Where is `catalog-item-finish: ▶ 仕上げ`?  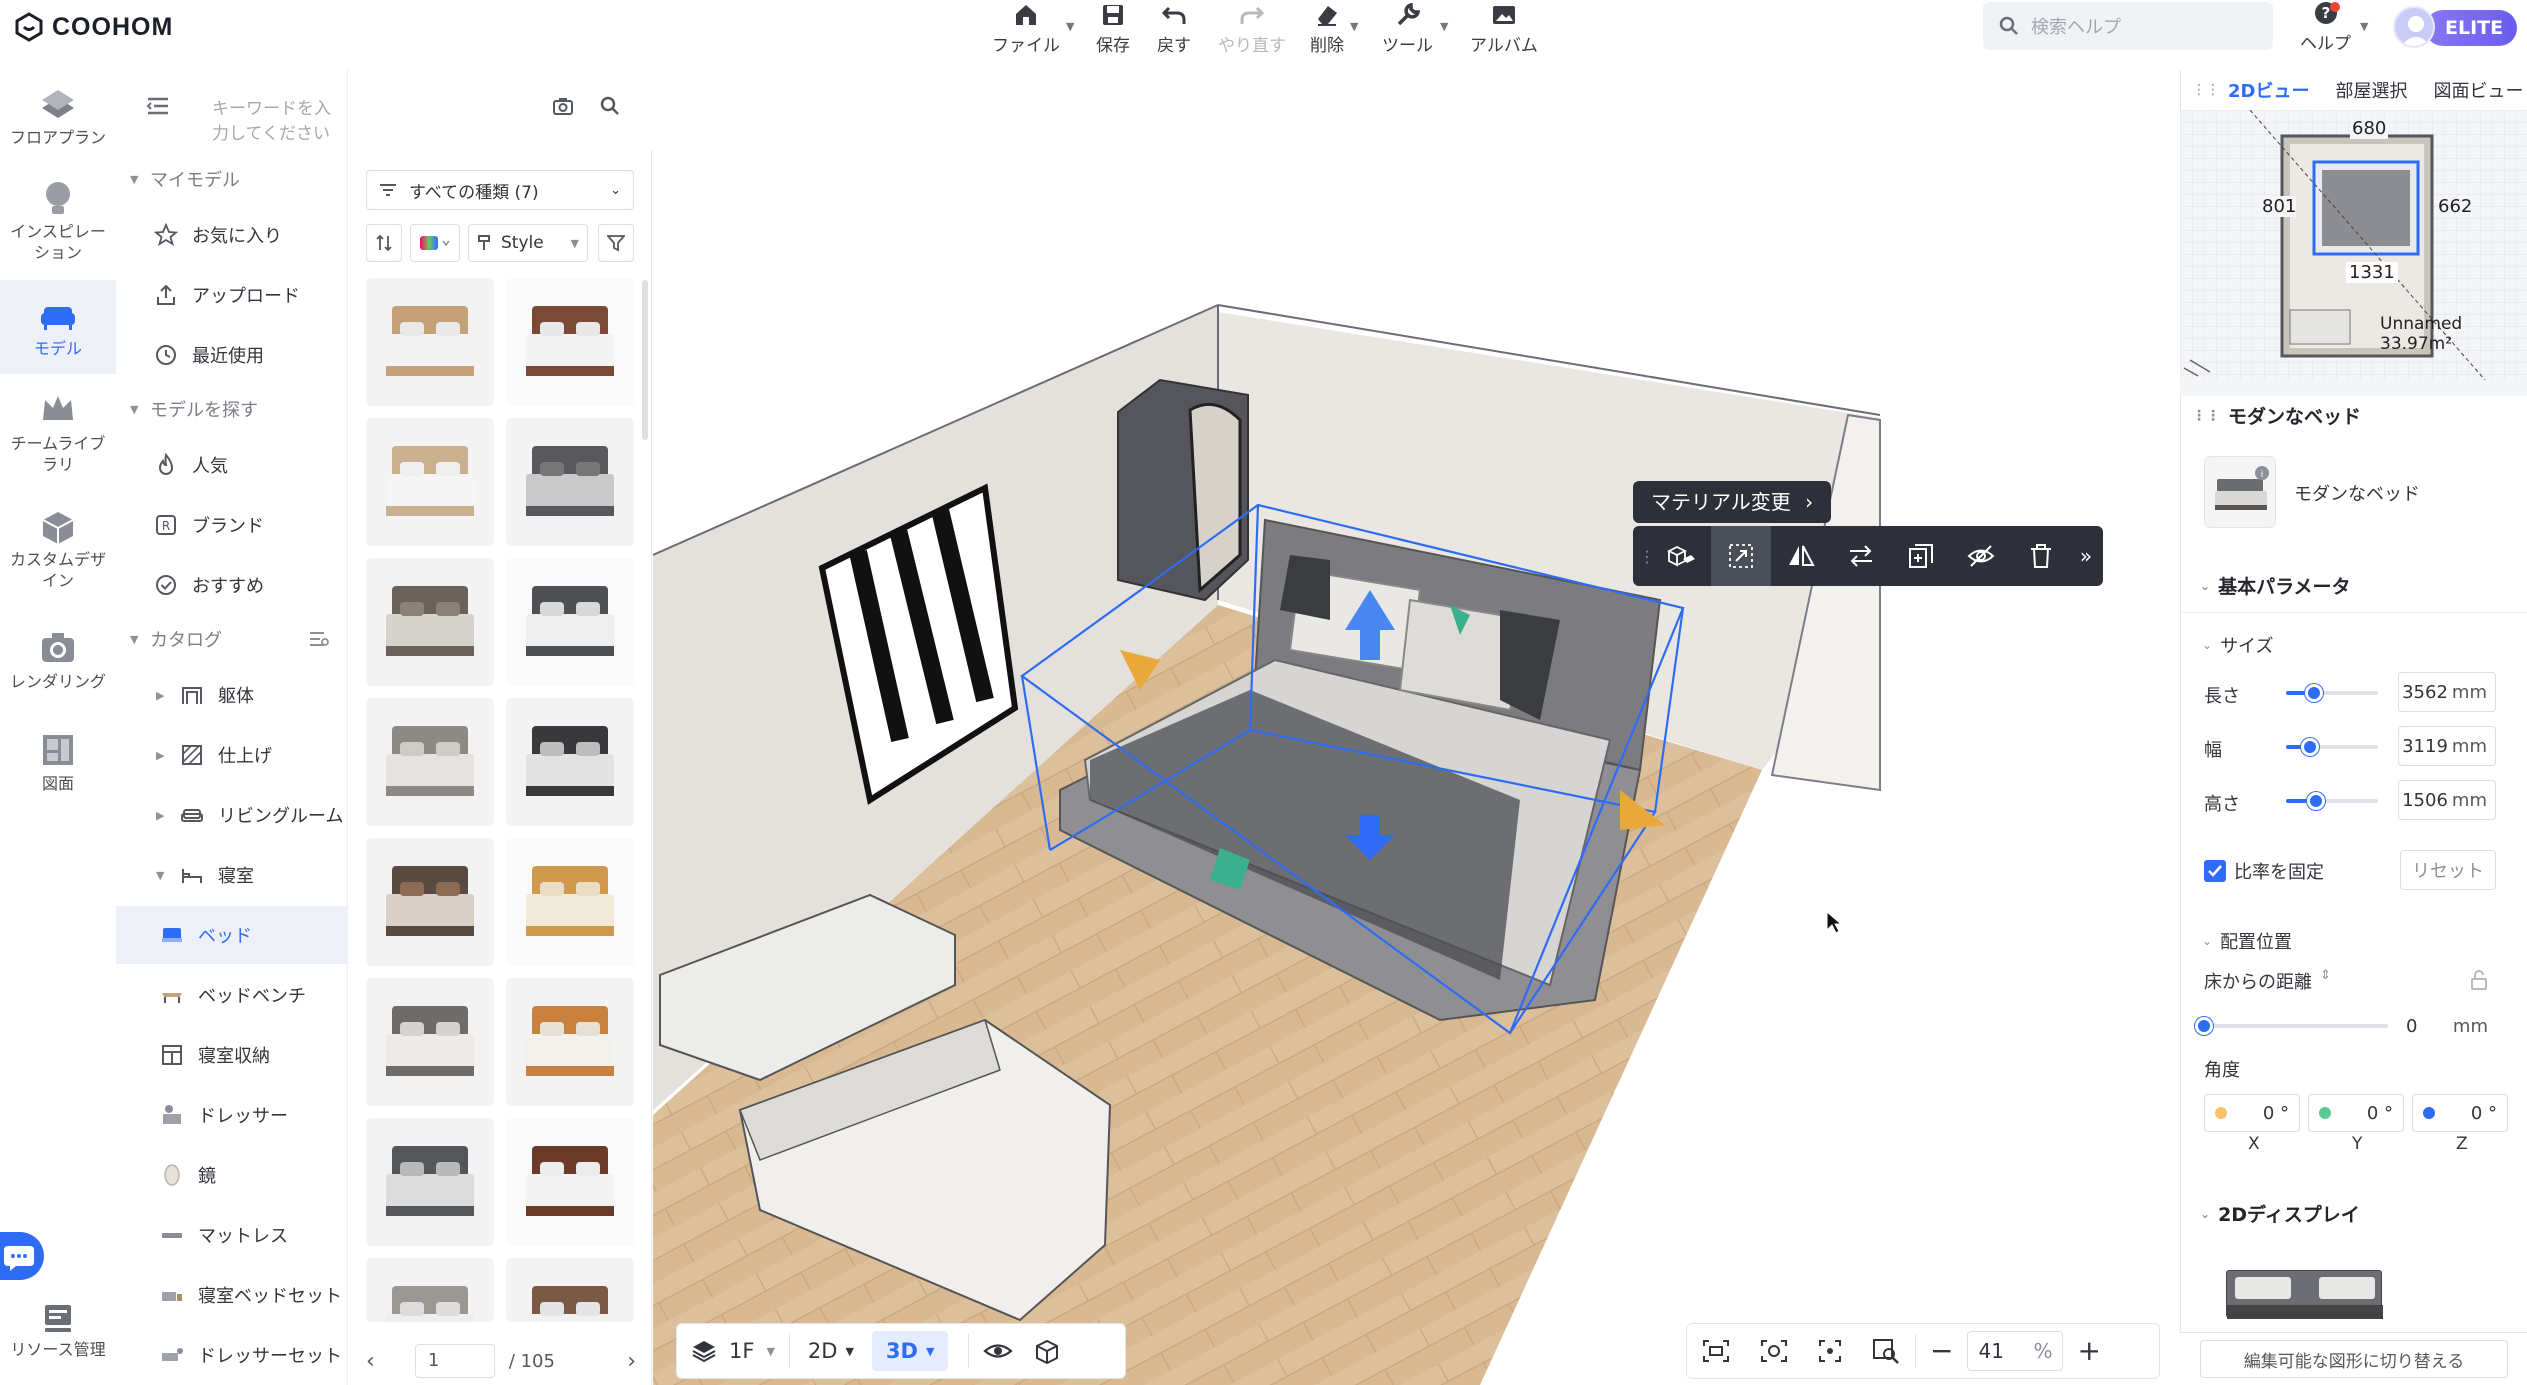
catalog-item-finish: ▶ 仕上げ is located at coordinates (232, 755).